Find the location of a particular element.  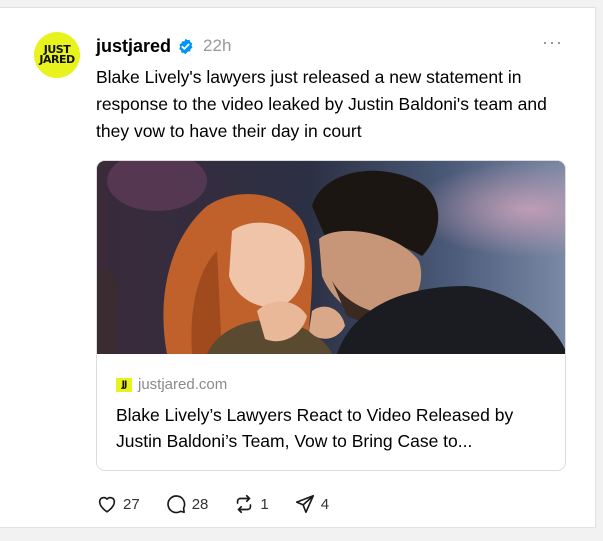

site-favicon-icon: JJ is located at coordinates (124, 384).